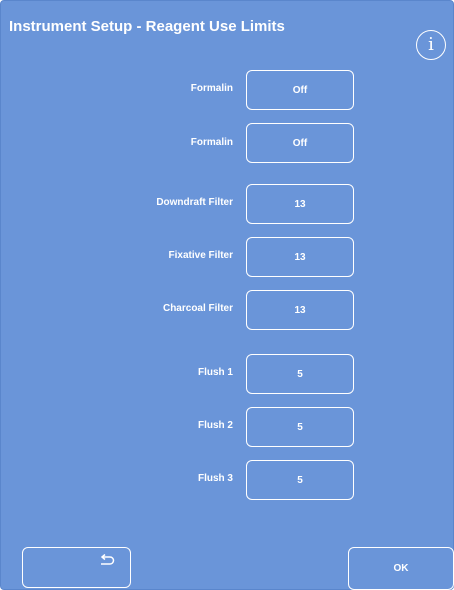 This screenshot has height=590, width=454. Describe the element at coordinates (300, 480) in the screenshot. I see `flush-3-field: 5` at that location.